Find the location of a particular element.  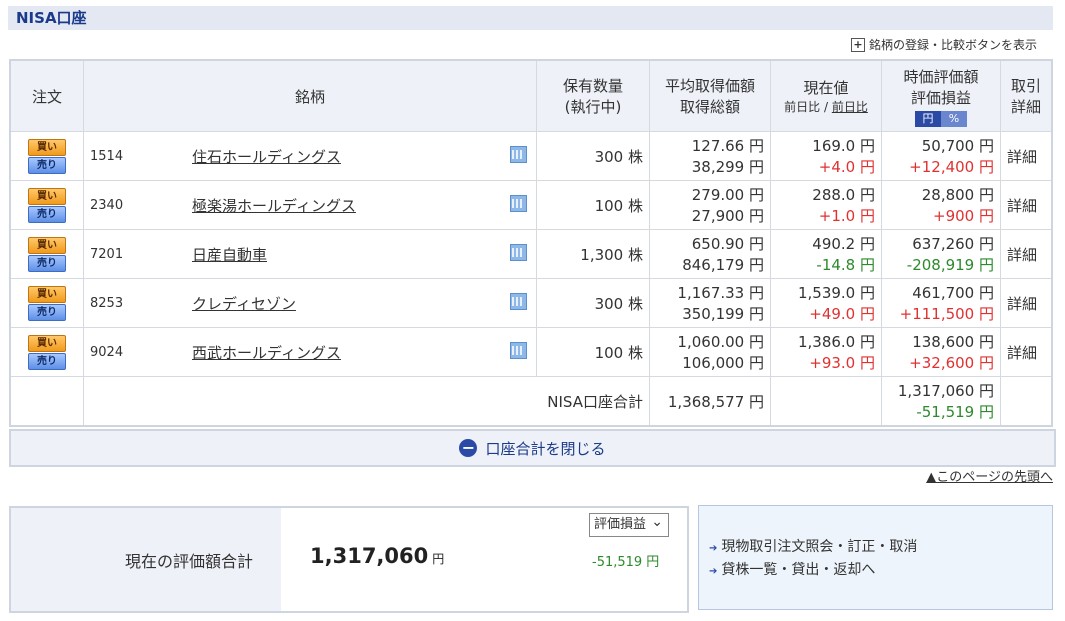

stock-name-link: 住石ホールディングス is located at coordinates (266, 157).